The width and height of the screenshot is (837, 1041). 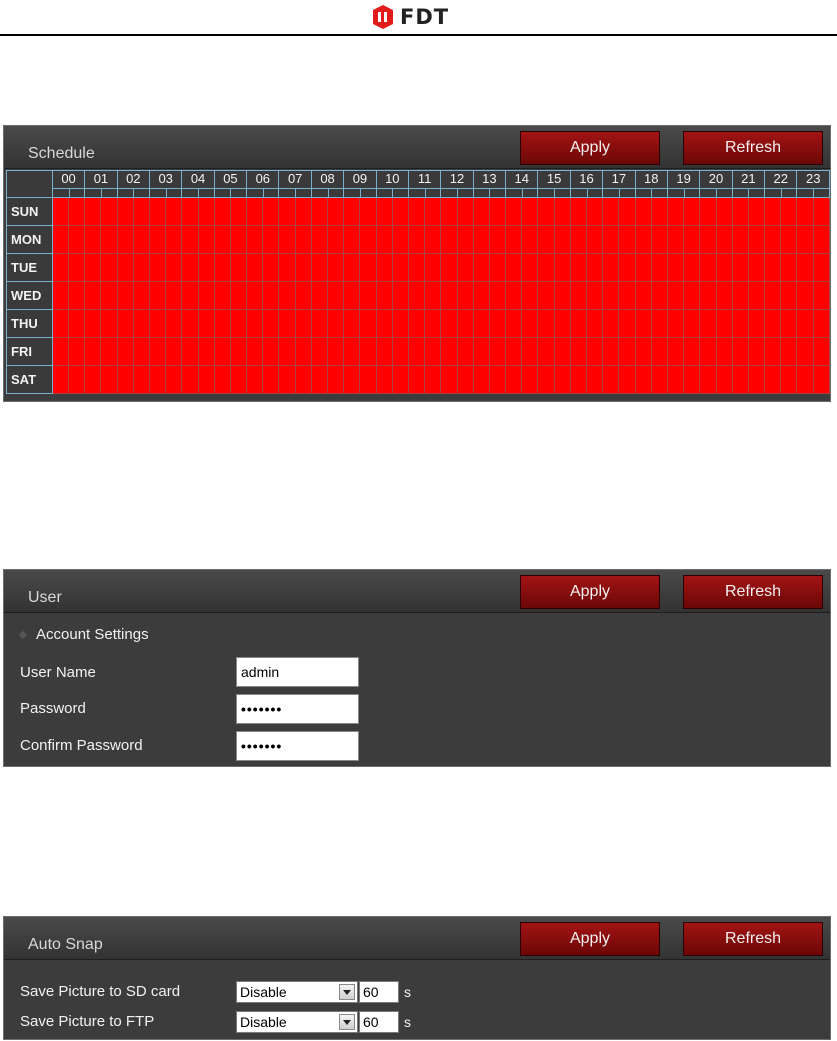 I want to click on hour-header-09: 09, so click(x=360, y=184).